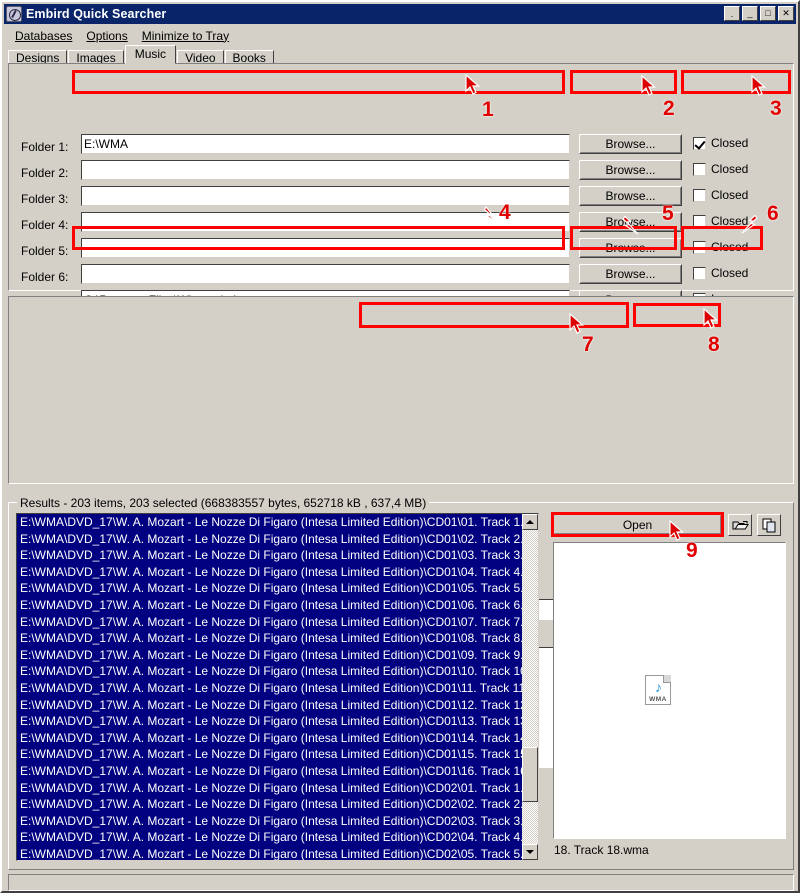 The image size is (800, 893). What do you see at coordinates (45, 225) in the screenshot?
I see `folder-4-label: Folder 4:` at bounding box center [45, 225].